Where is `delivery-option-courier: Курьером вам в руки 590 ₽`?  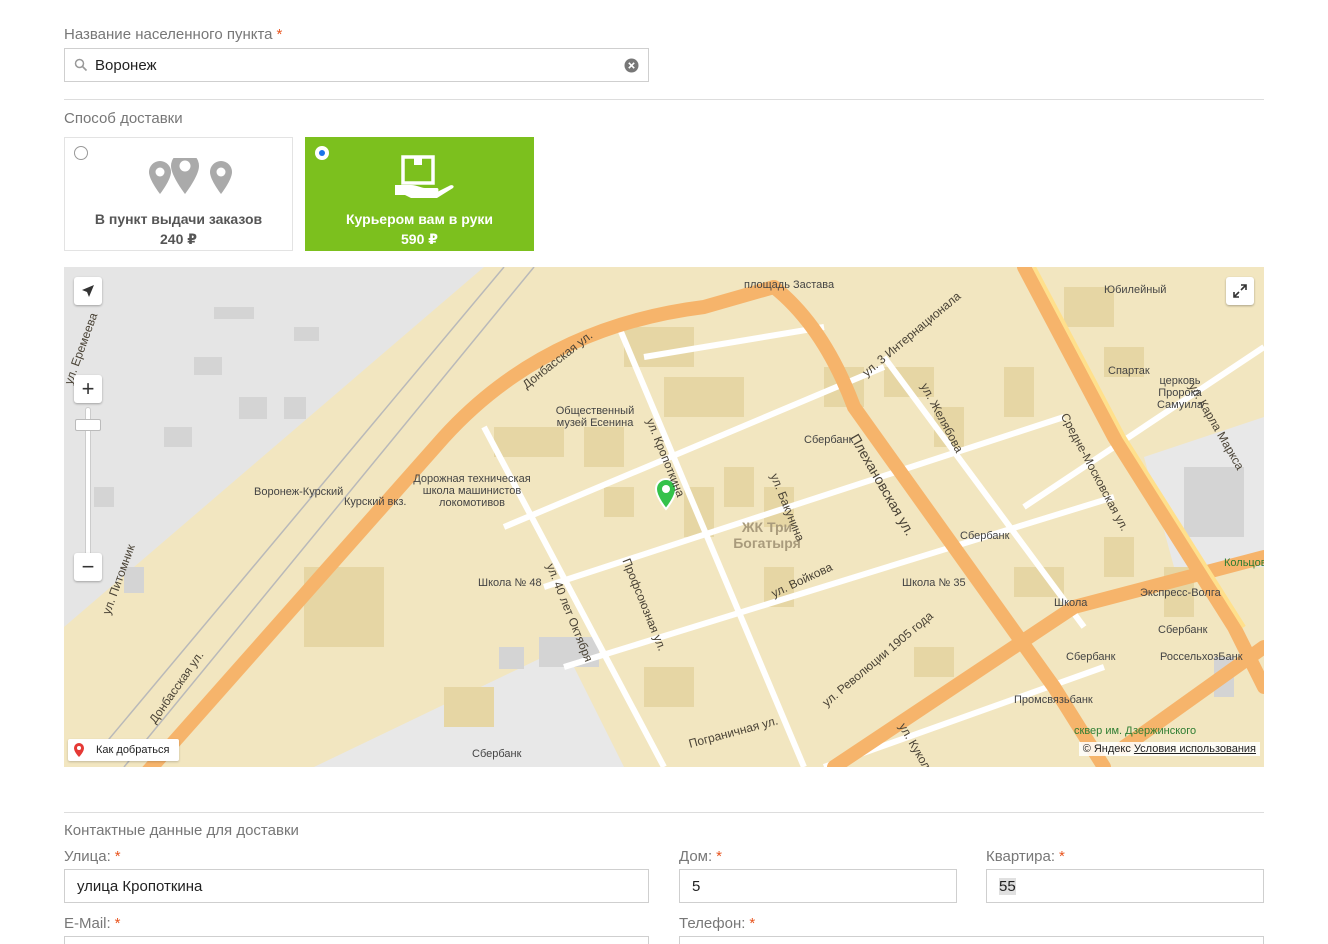
delivery-option-courier: Курьером вам в руки 590 ₽ is located at coordinates (419, 194).